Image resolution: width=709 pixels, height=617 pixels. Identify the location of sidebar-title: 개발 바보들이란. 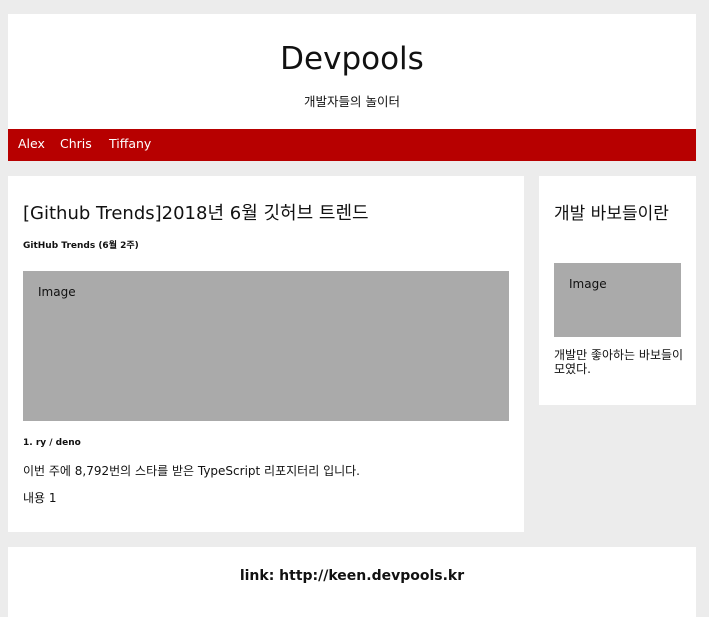
(611, 214).